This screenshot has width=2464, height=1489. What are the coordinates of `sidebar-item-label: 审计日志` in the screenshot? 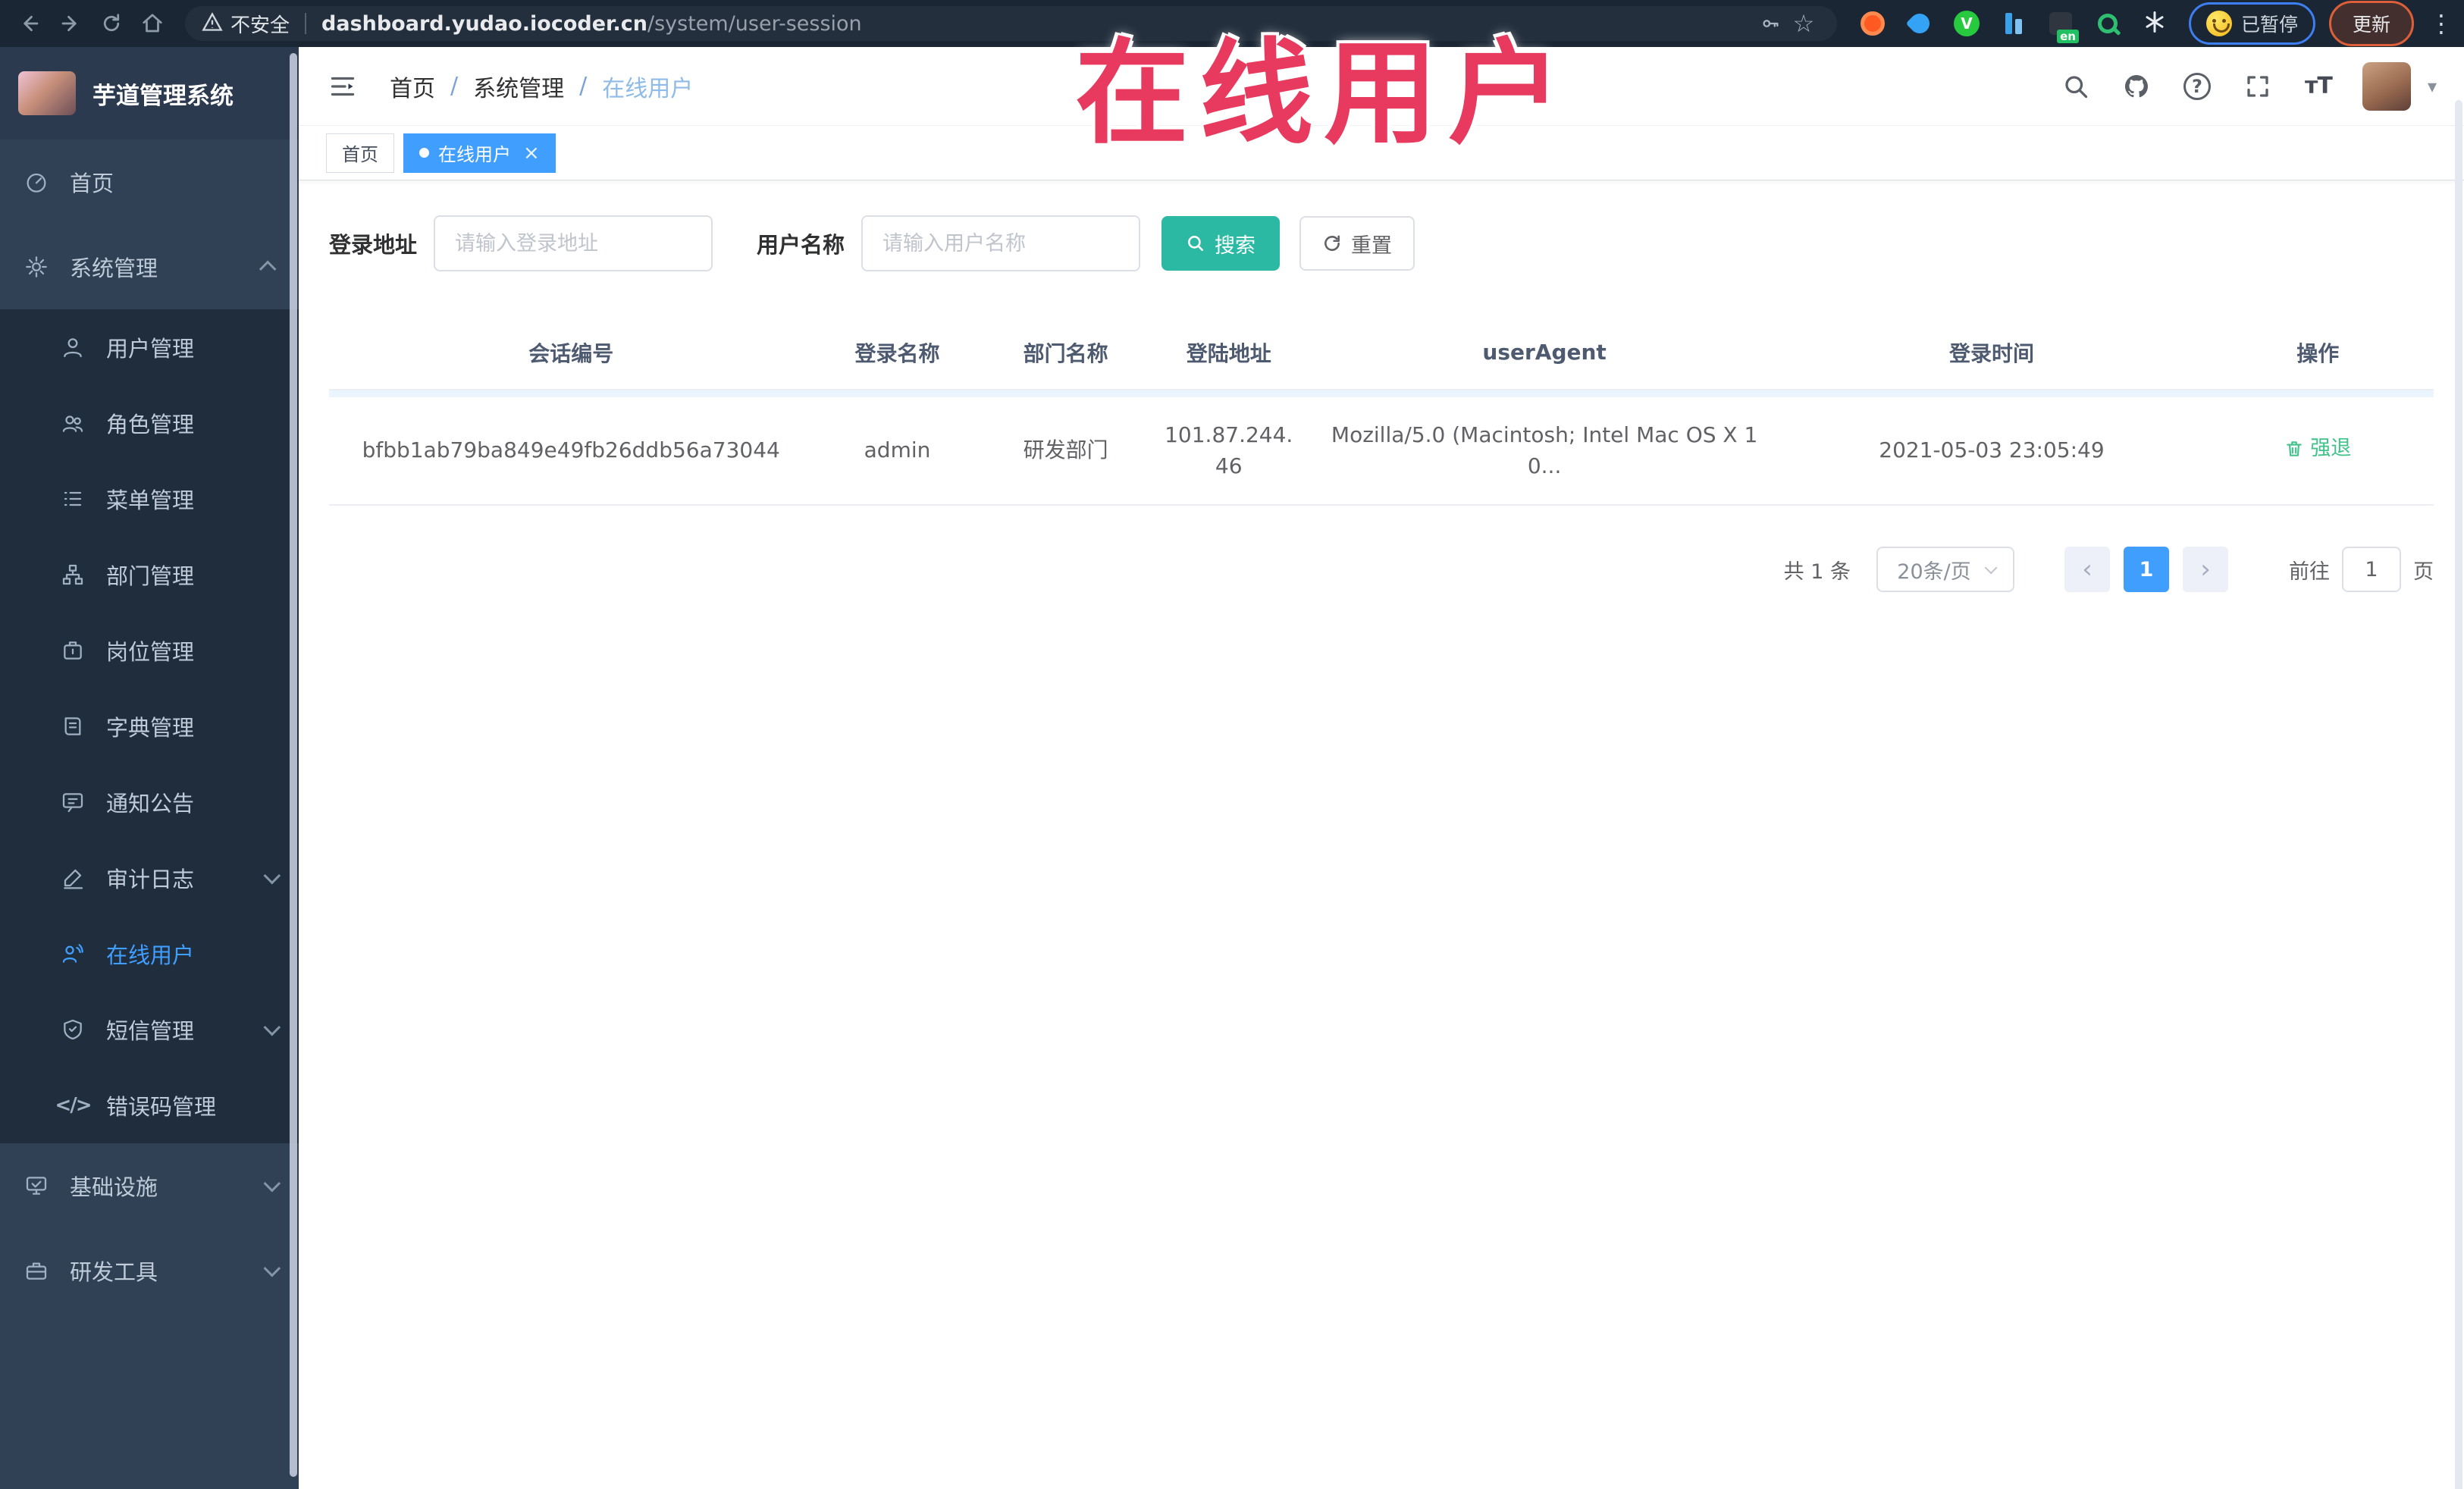 It's located at (151, 879).